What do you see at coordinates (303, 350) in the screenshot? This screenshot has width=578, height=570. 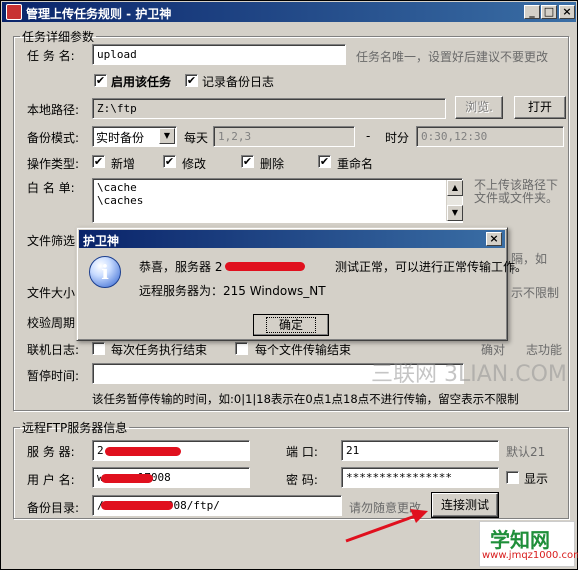 I see `online-log-opt2-label: 每个文件传输结束` at bounding box center [303, 350].